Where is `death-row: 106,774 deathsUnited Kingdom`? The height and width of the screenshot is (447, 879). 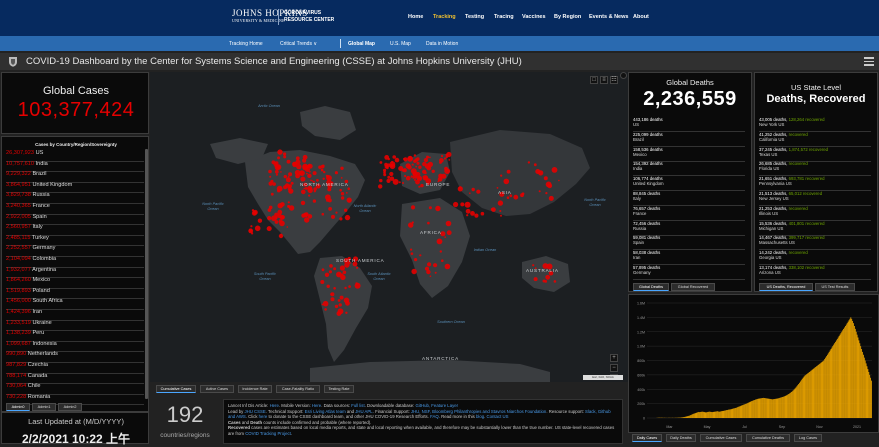
death-row: 106,774 deathsUnited Kingdom is located at coordinates (689, 183).